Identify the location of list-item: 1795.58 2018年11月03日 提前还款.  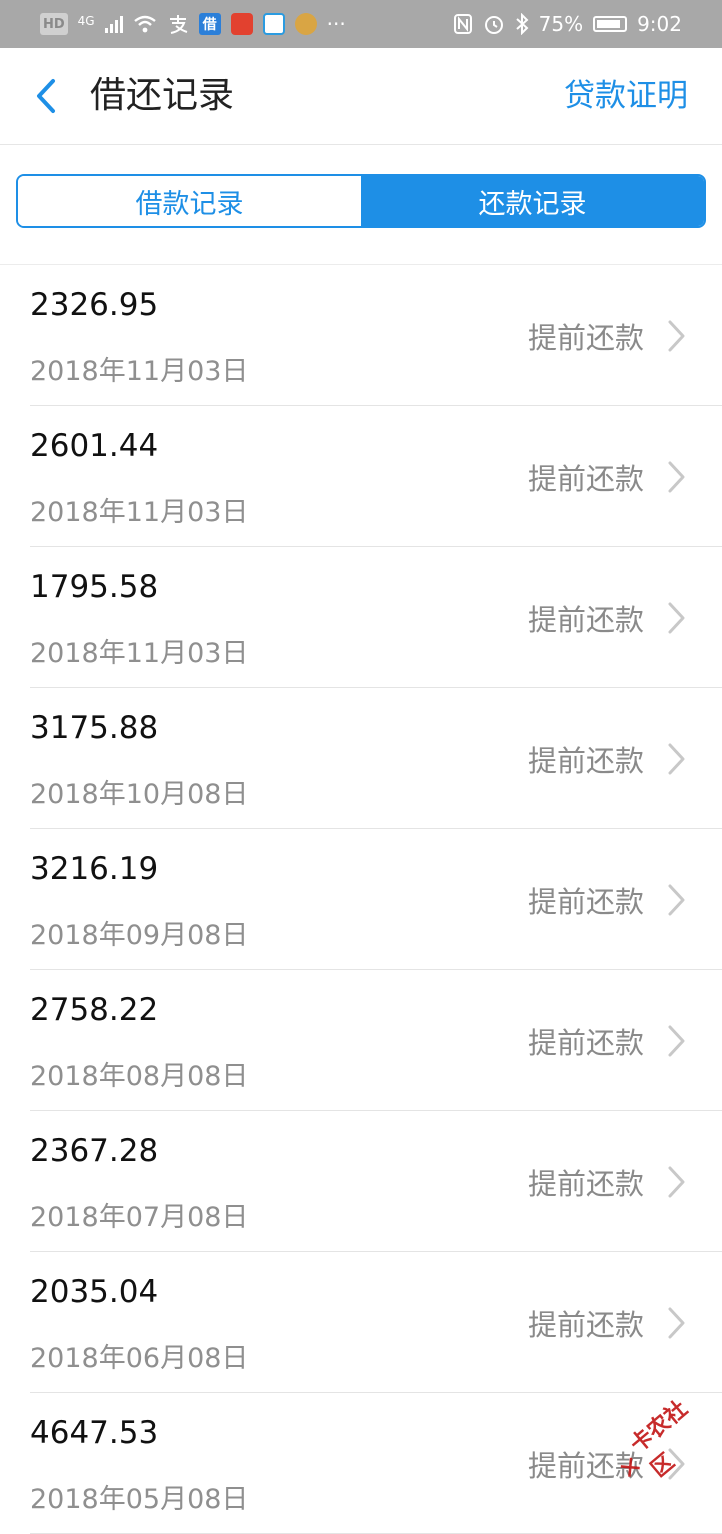
(376, 617).